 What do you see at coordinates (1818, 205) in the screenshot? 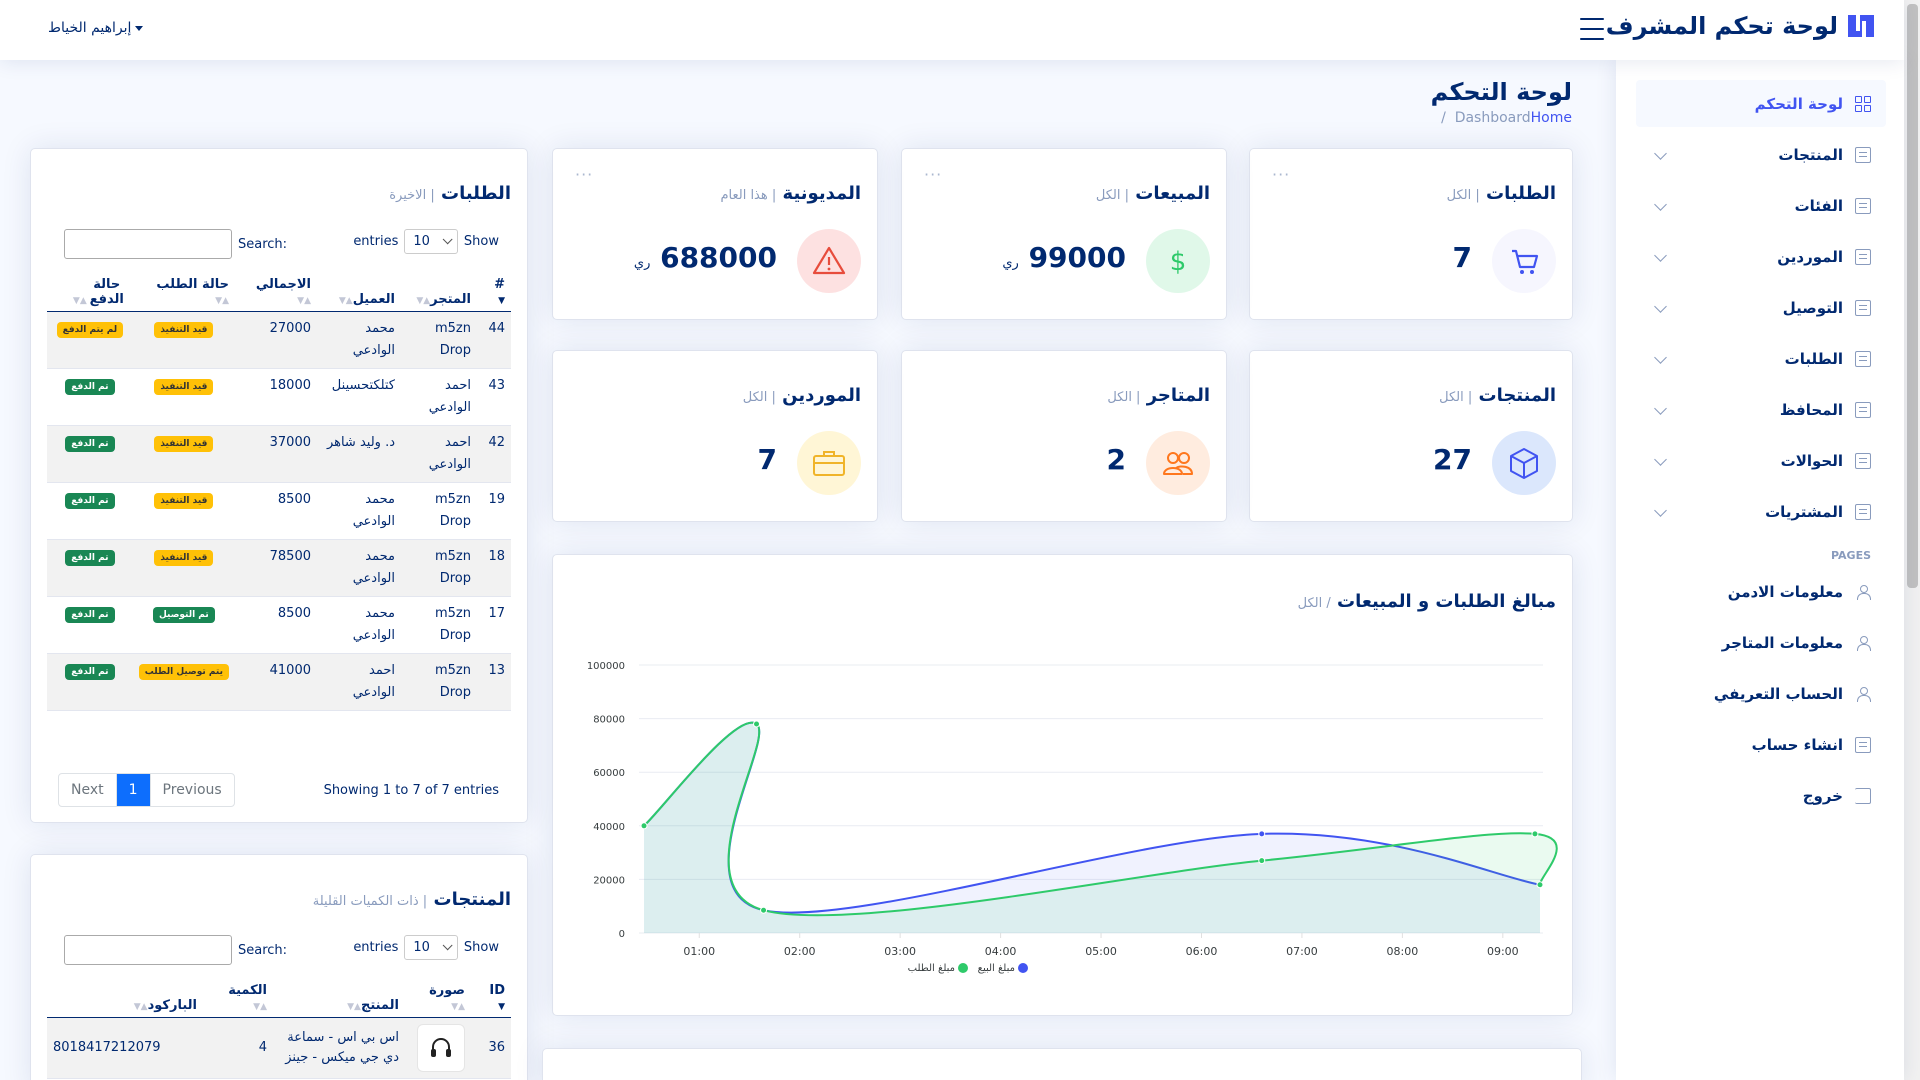
I see `sidebar-item-label: الفئات` at bounding box center [1818, 205].